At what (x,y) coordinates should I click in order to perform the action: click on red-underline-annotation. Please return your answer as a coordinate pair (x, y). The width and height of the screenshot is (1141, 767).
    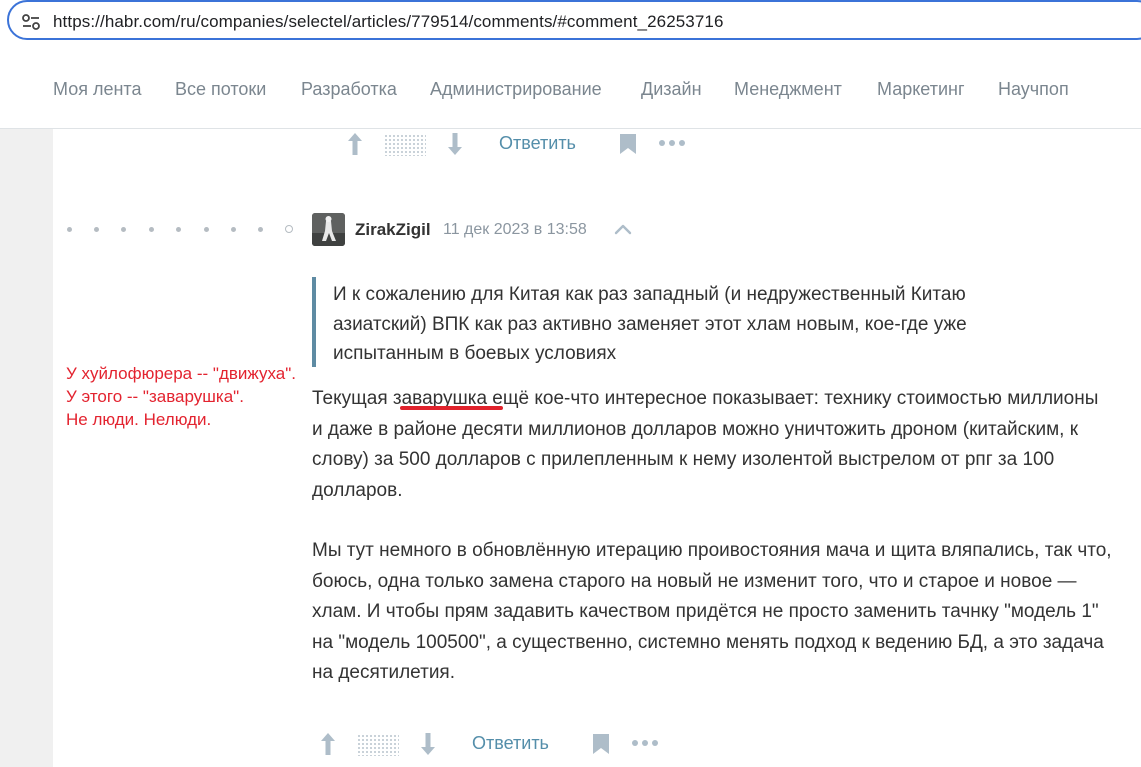
    Looking at the image, I should click on (451, 408).